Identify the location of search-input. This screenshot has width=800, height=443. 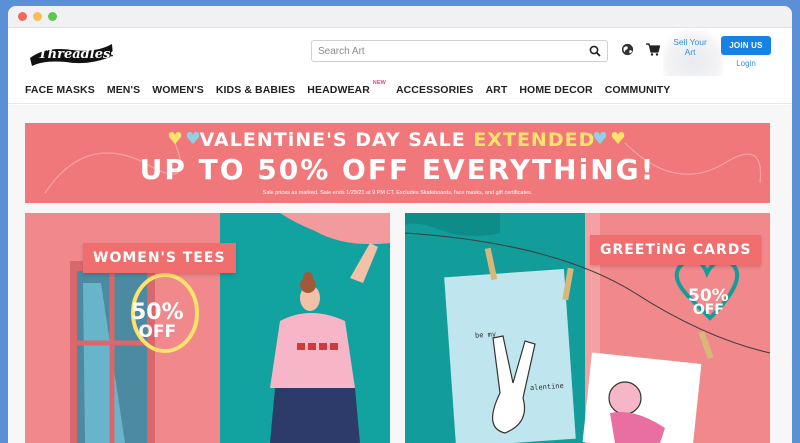
(453, 51).